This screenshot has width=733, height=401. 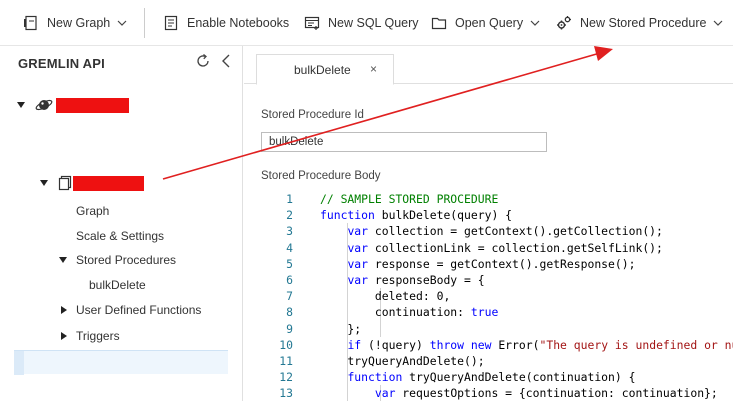 What do you see at coordinates (203, 61) in the screenshot?
I see `refresh-icon` at bounding box center [203, 61].